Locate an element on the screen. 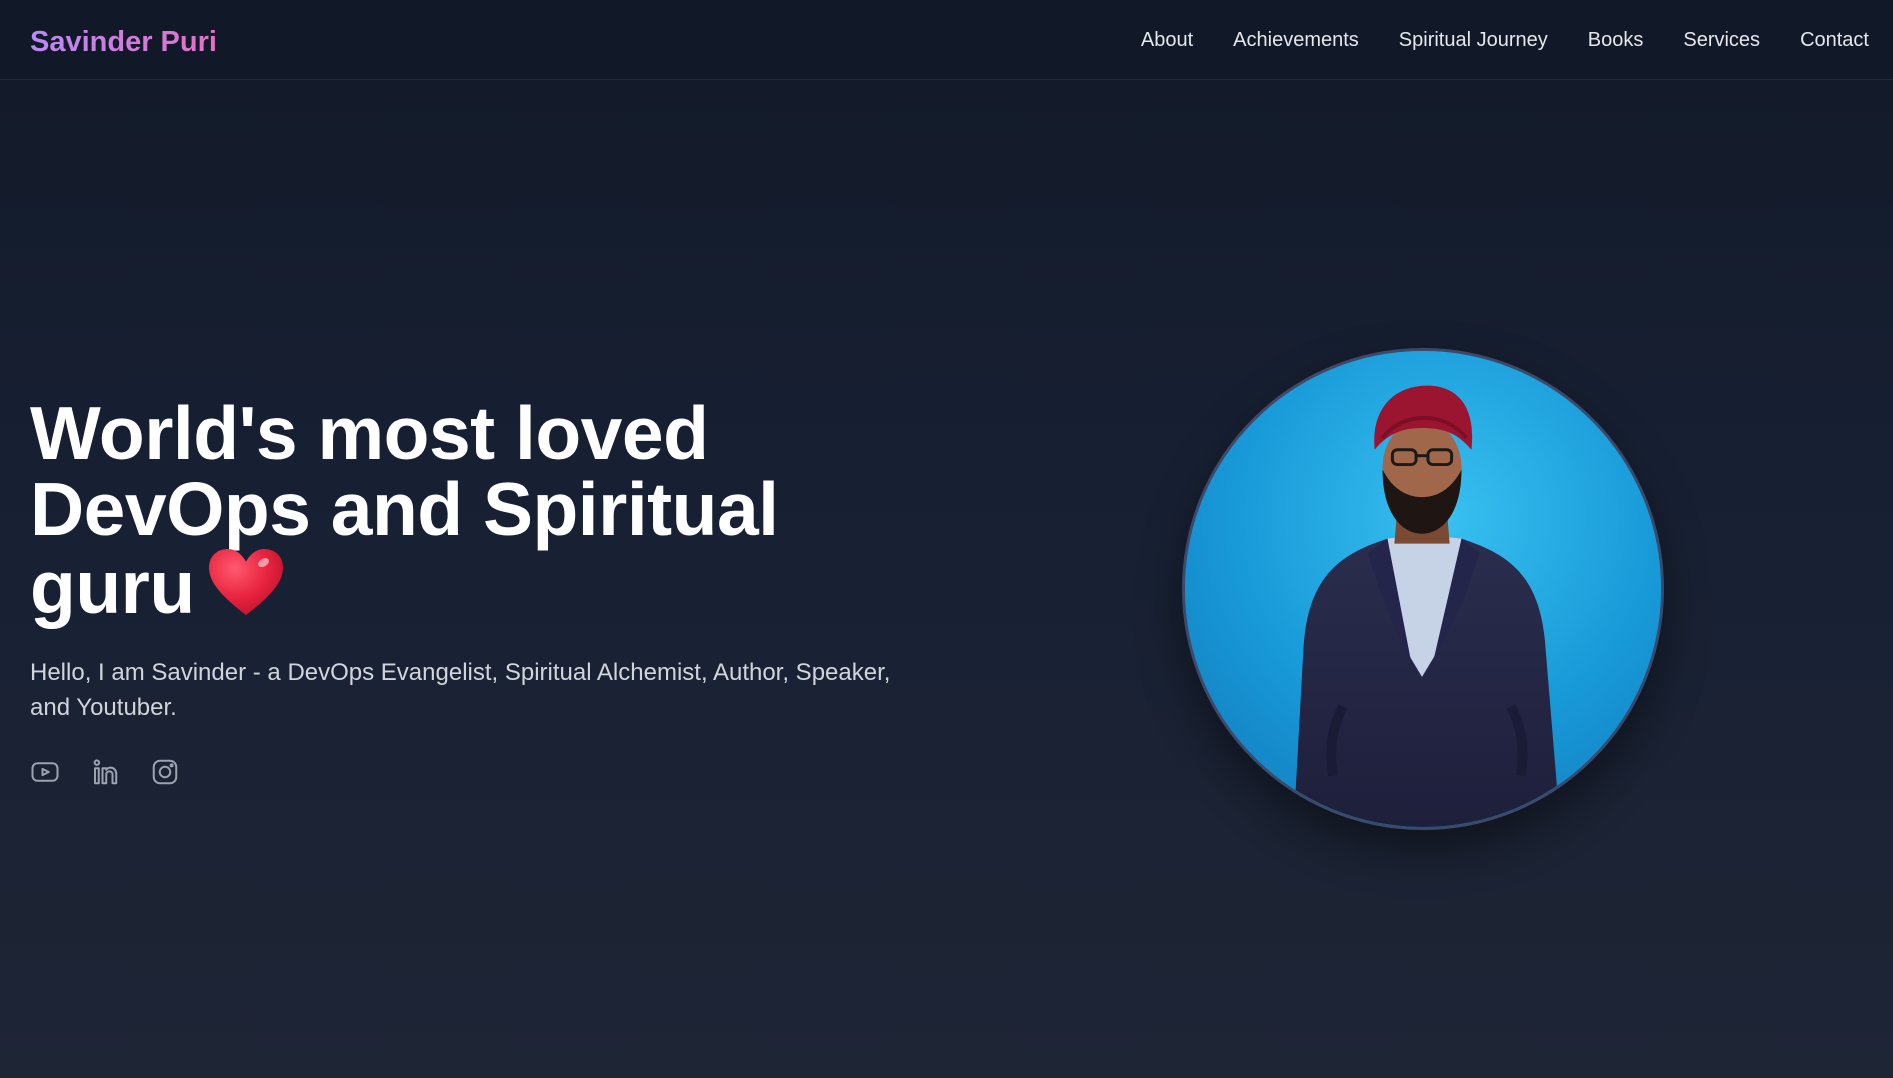 This screenshot has height=1078, width=1893. nav-link-about: About is located at coordinates (1167, 40).